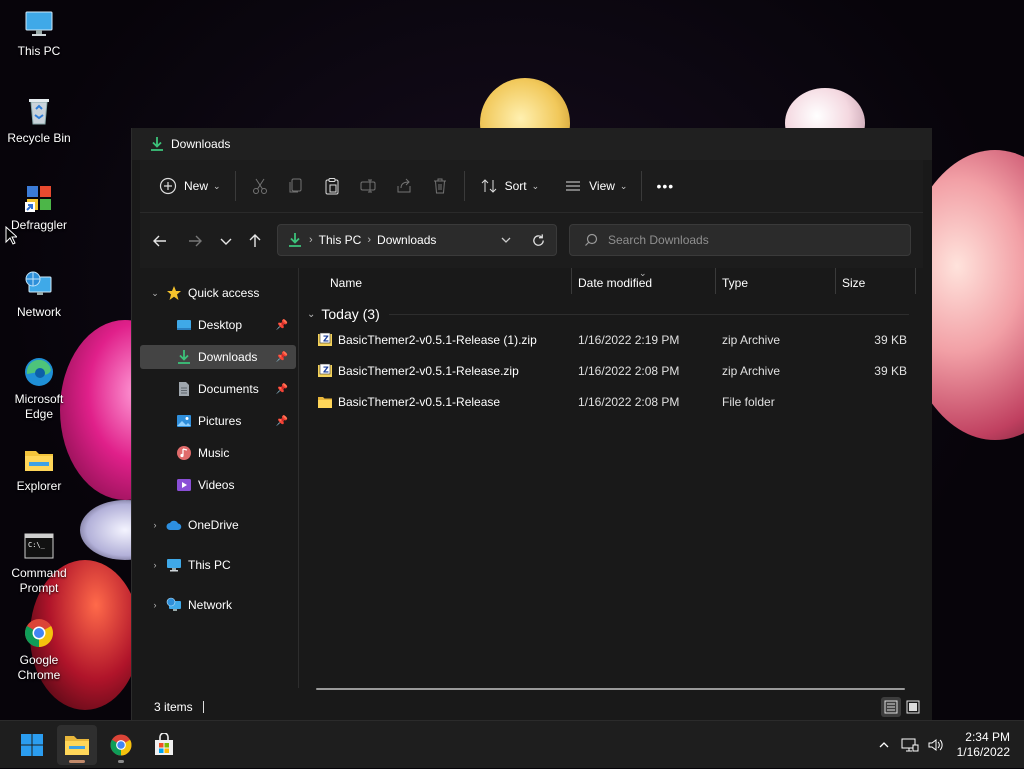 This screenshot has height=769, width=1024. Describe the element at coordinates (983, 745) in the screenshot. I see `taskbar-clock: 2:34 PM 1/16/2022` at that location.